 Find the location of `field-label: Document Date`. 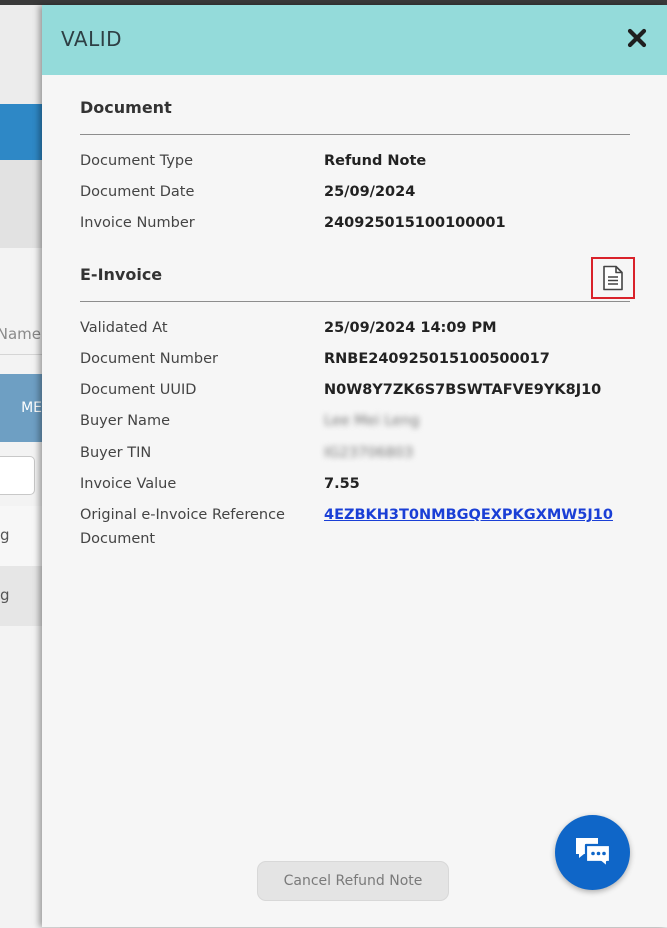

field-label: Document Date is located at coordinates (137, 192).